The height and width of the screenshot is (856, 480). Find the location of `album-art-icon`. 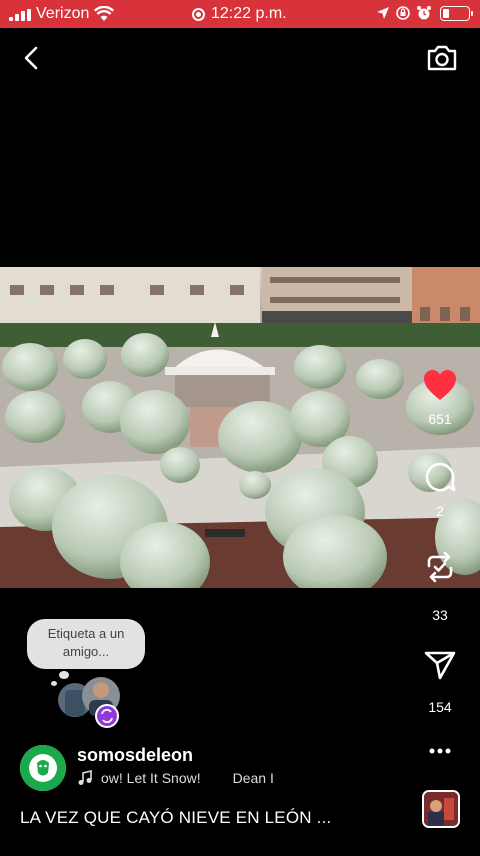

album-art-icon is located at coordinates (441, 809).